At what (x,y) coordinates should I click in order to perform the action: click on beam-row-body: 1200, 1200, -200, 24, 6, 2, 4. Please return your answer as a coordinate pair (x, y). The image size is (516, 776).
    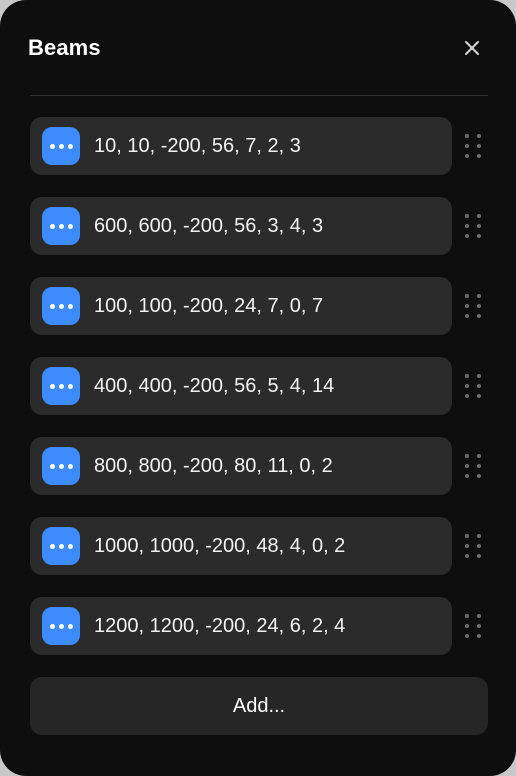
    Looking at the image, I should click on (241, 626).